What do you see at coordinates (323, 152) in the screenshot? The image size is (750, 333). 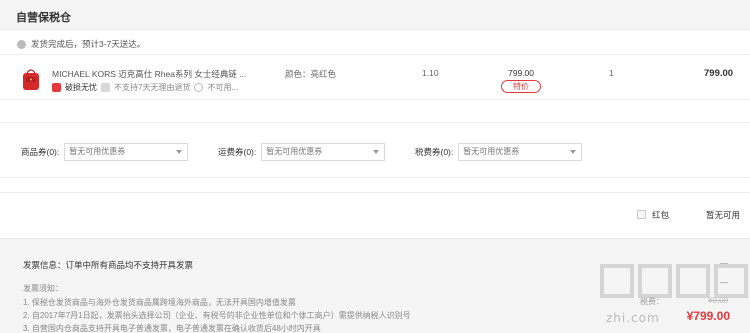 I see `shipping-coupon-select: 暂无可用优惠券` at bounding box center [323, 152].